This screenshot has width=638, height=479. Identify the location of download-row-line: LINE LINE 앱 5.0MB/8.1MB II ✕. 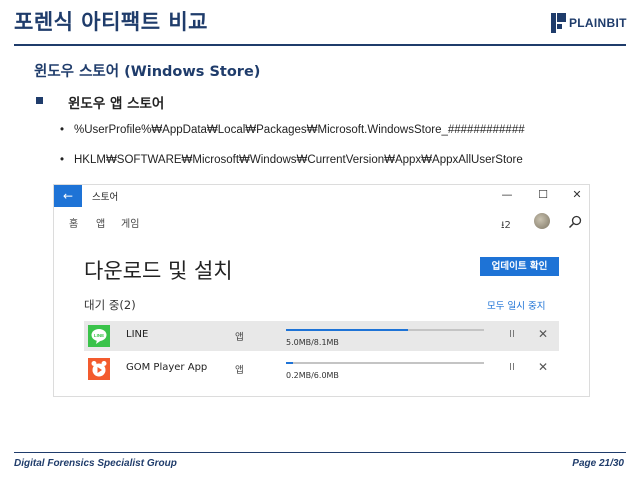
(321, 336).